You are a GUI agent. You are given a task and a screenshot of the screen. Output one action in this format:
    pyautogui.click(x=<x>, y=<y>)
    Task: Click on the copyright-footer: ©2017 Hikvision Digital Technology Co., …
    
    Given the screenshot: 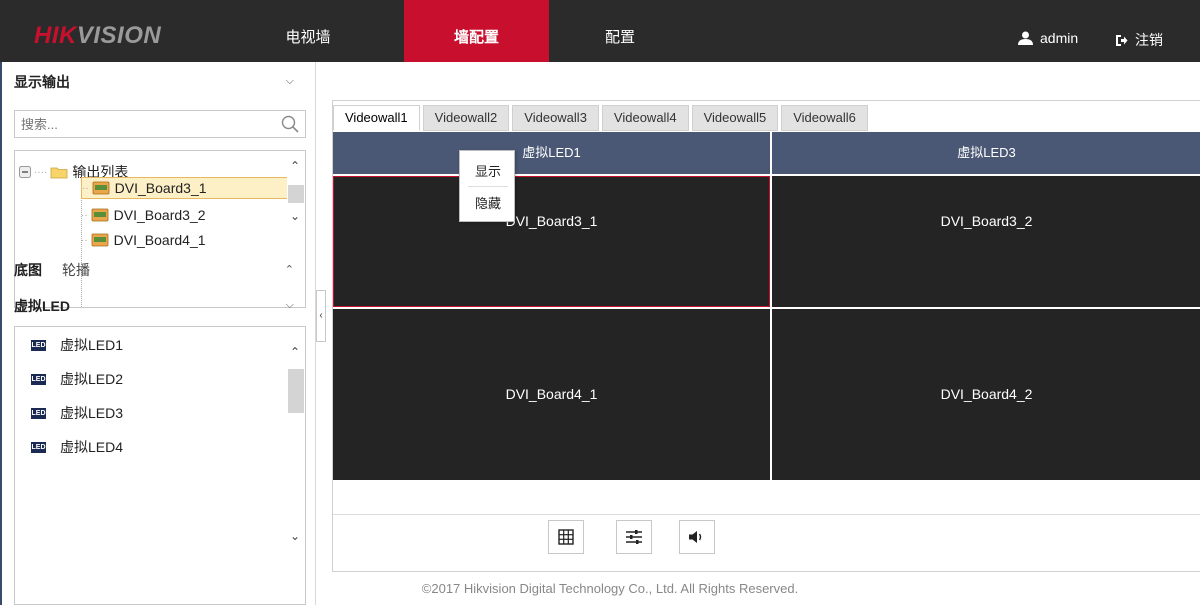 What is the action you would take?
    pyautogui.click(x=610, y=588)
    